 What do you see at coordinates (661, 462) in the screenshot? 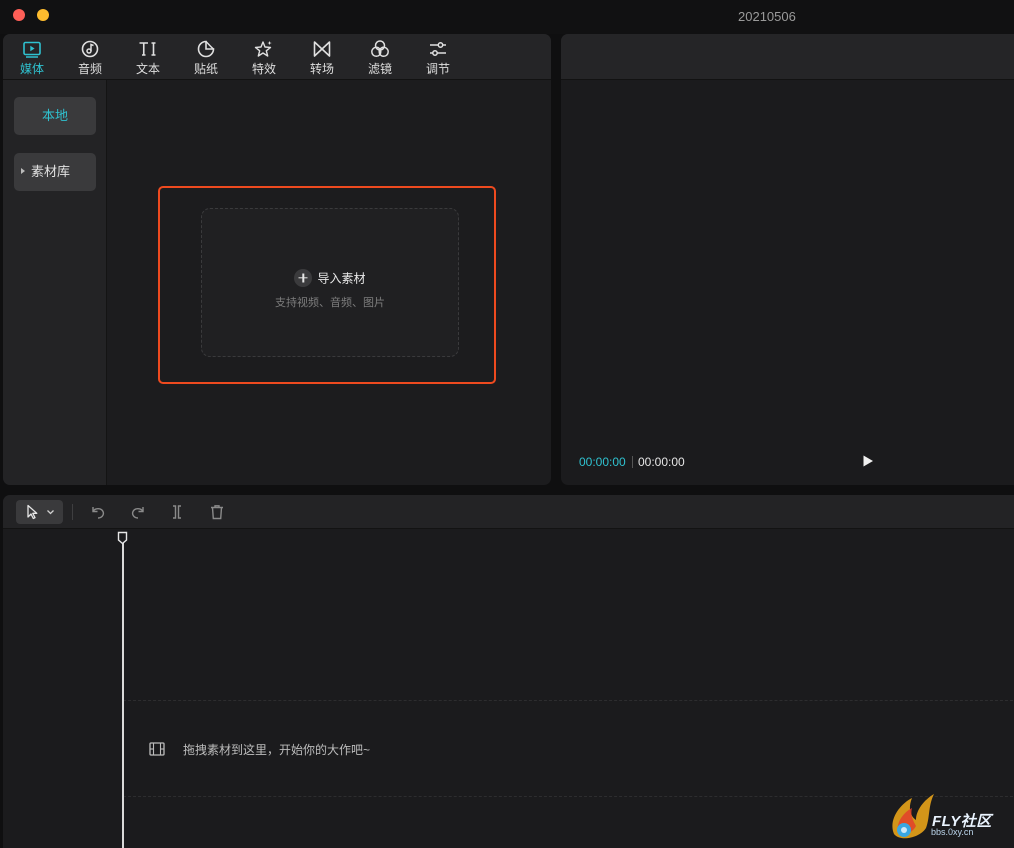
I see `total-time: 00:00:00` at bounding box center [661, 462].